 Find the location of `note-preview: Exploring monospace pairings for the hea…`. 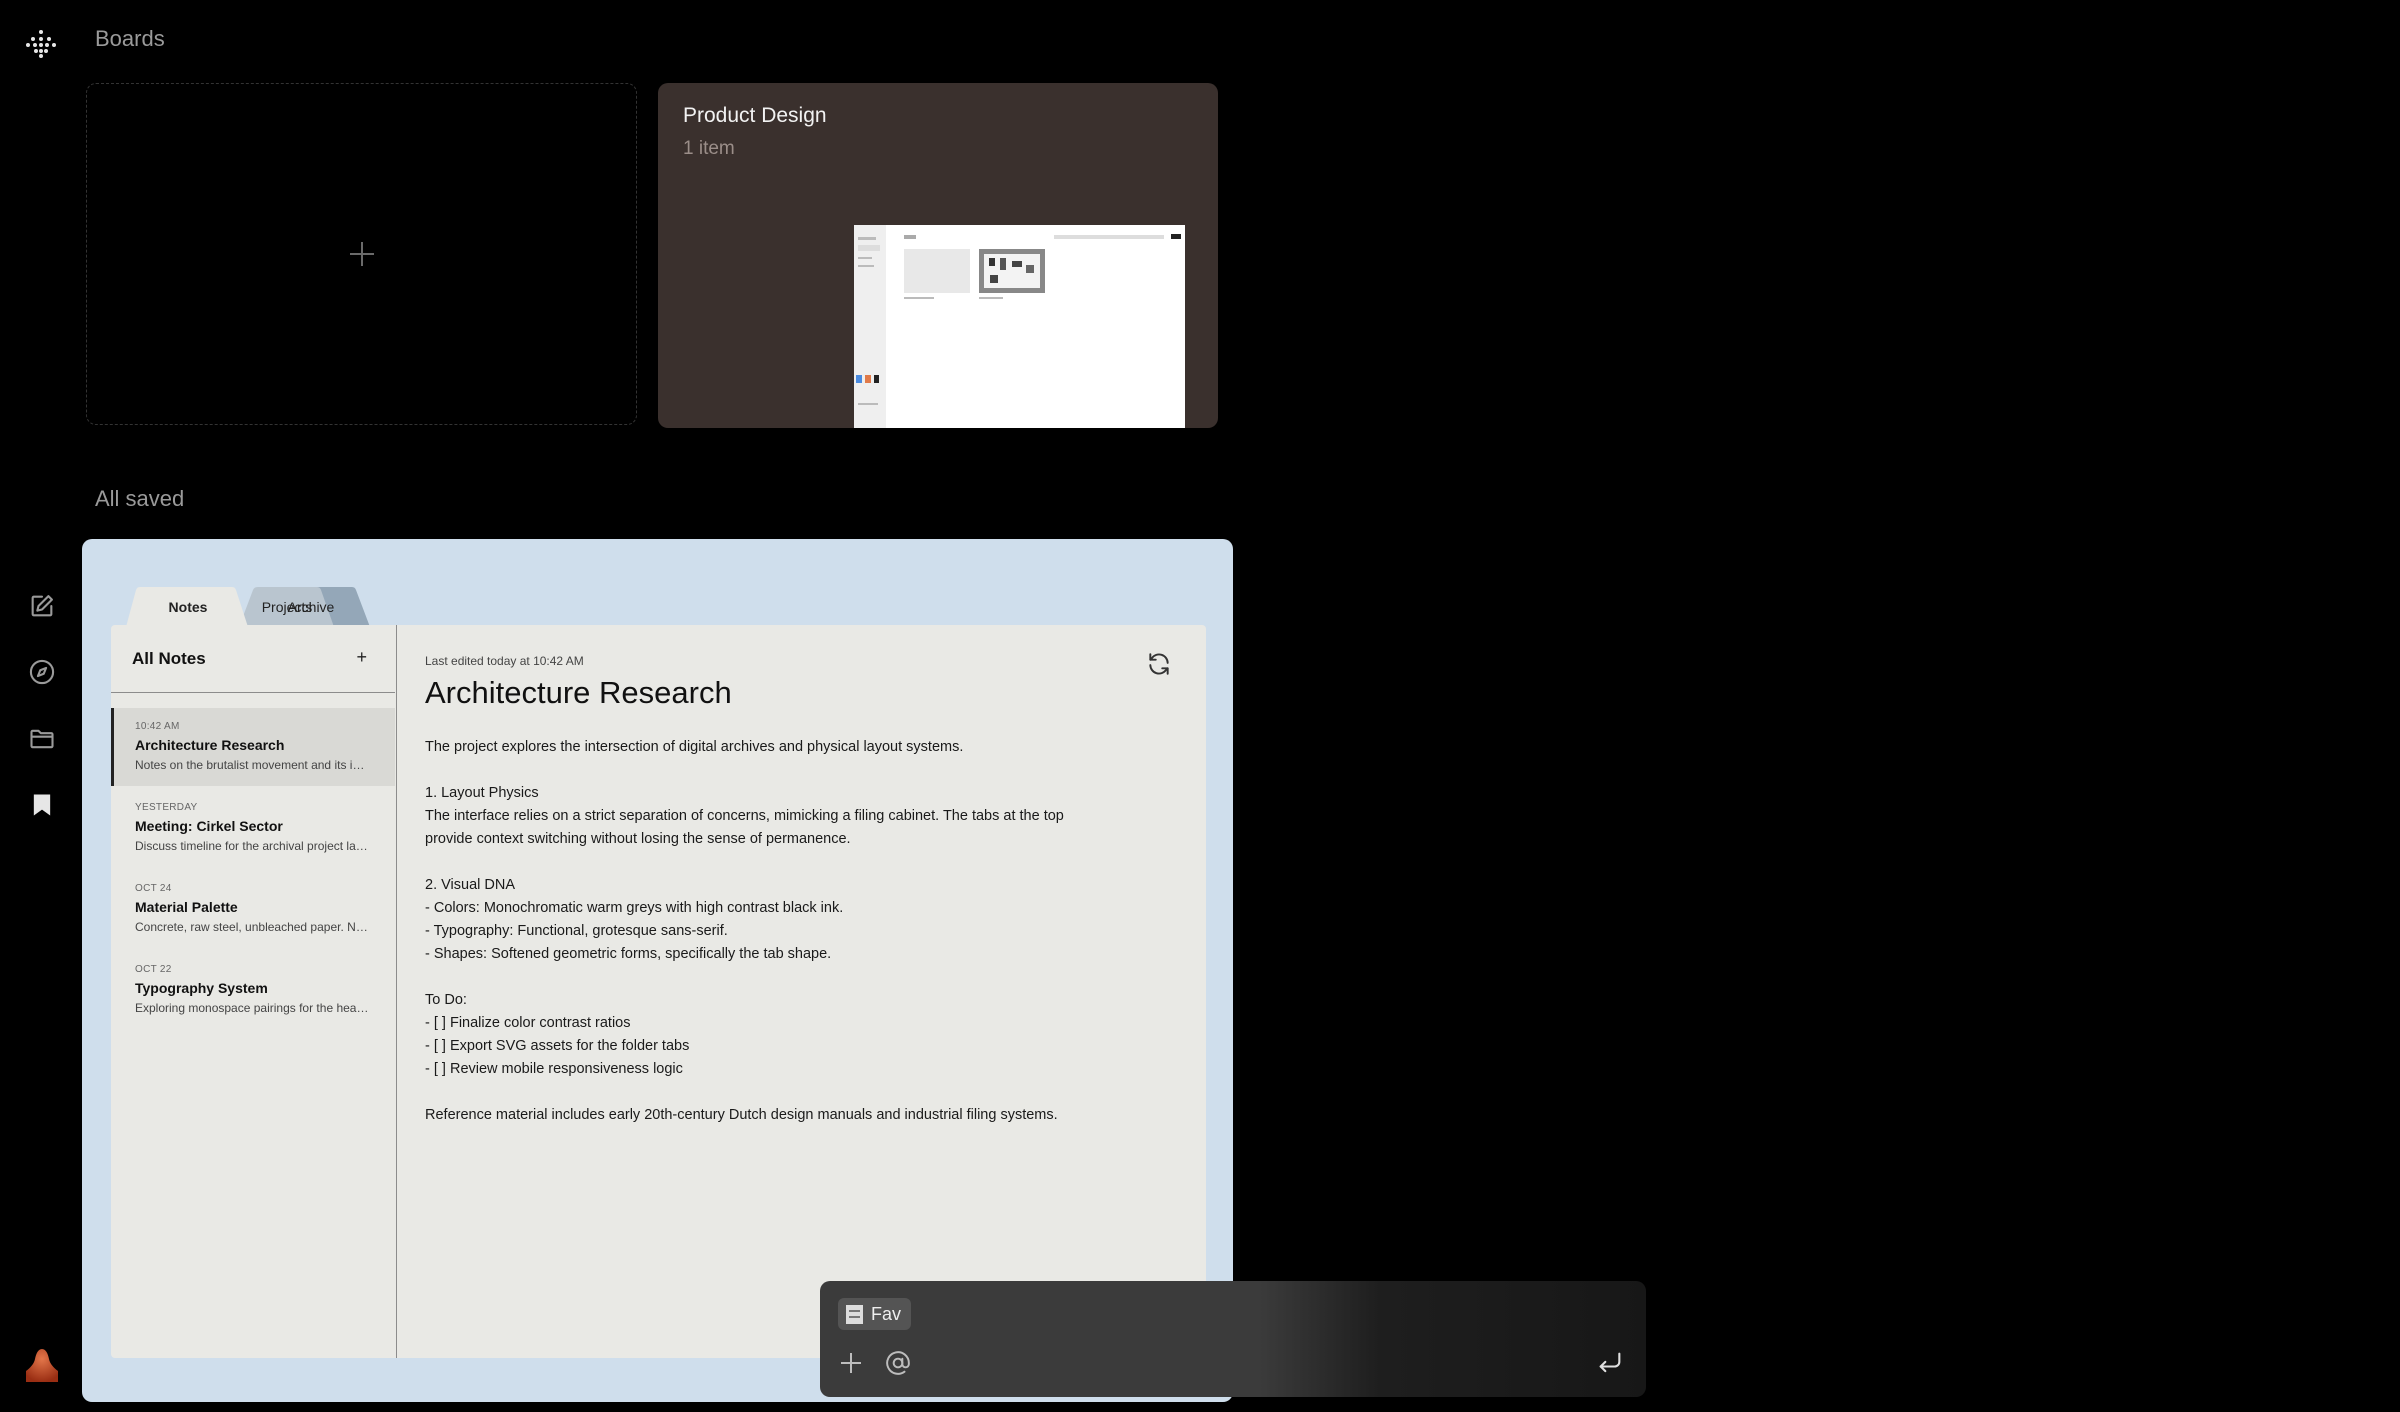

note-preview: Exploring monospace pairings for the hea… is located at coordinates (253, 1008).